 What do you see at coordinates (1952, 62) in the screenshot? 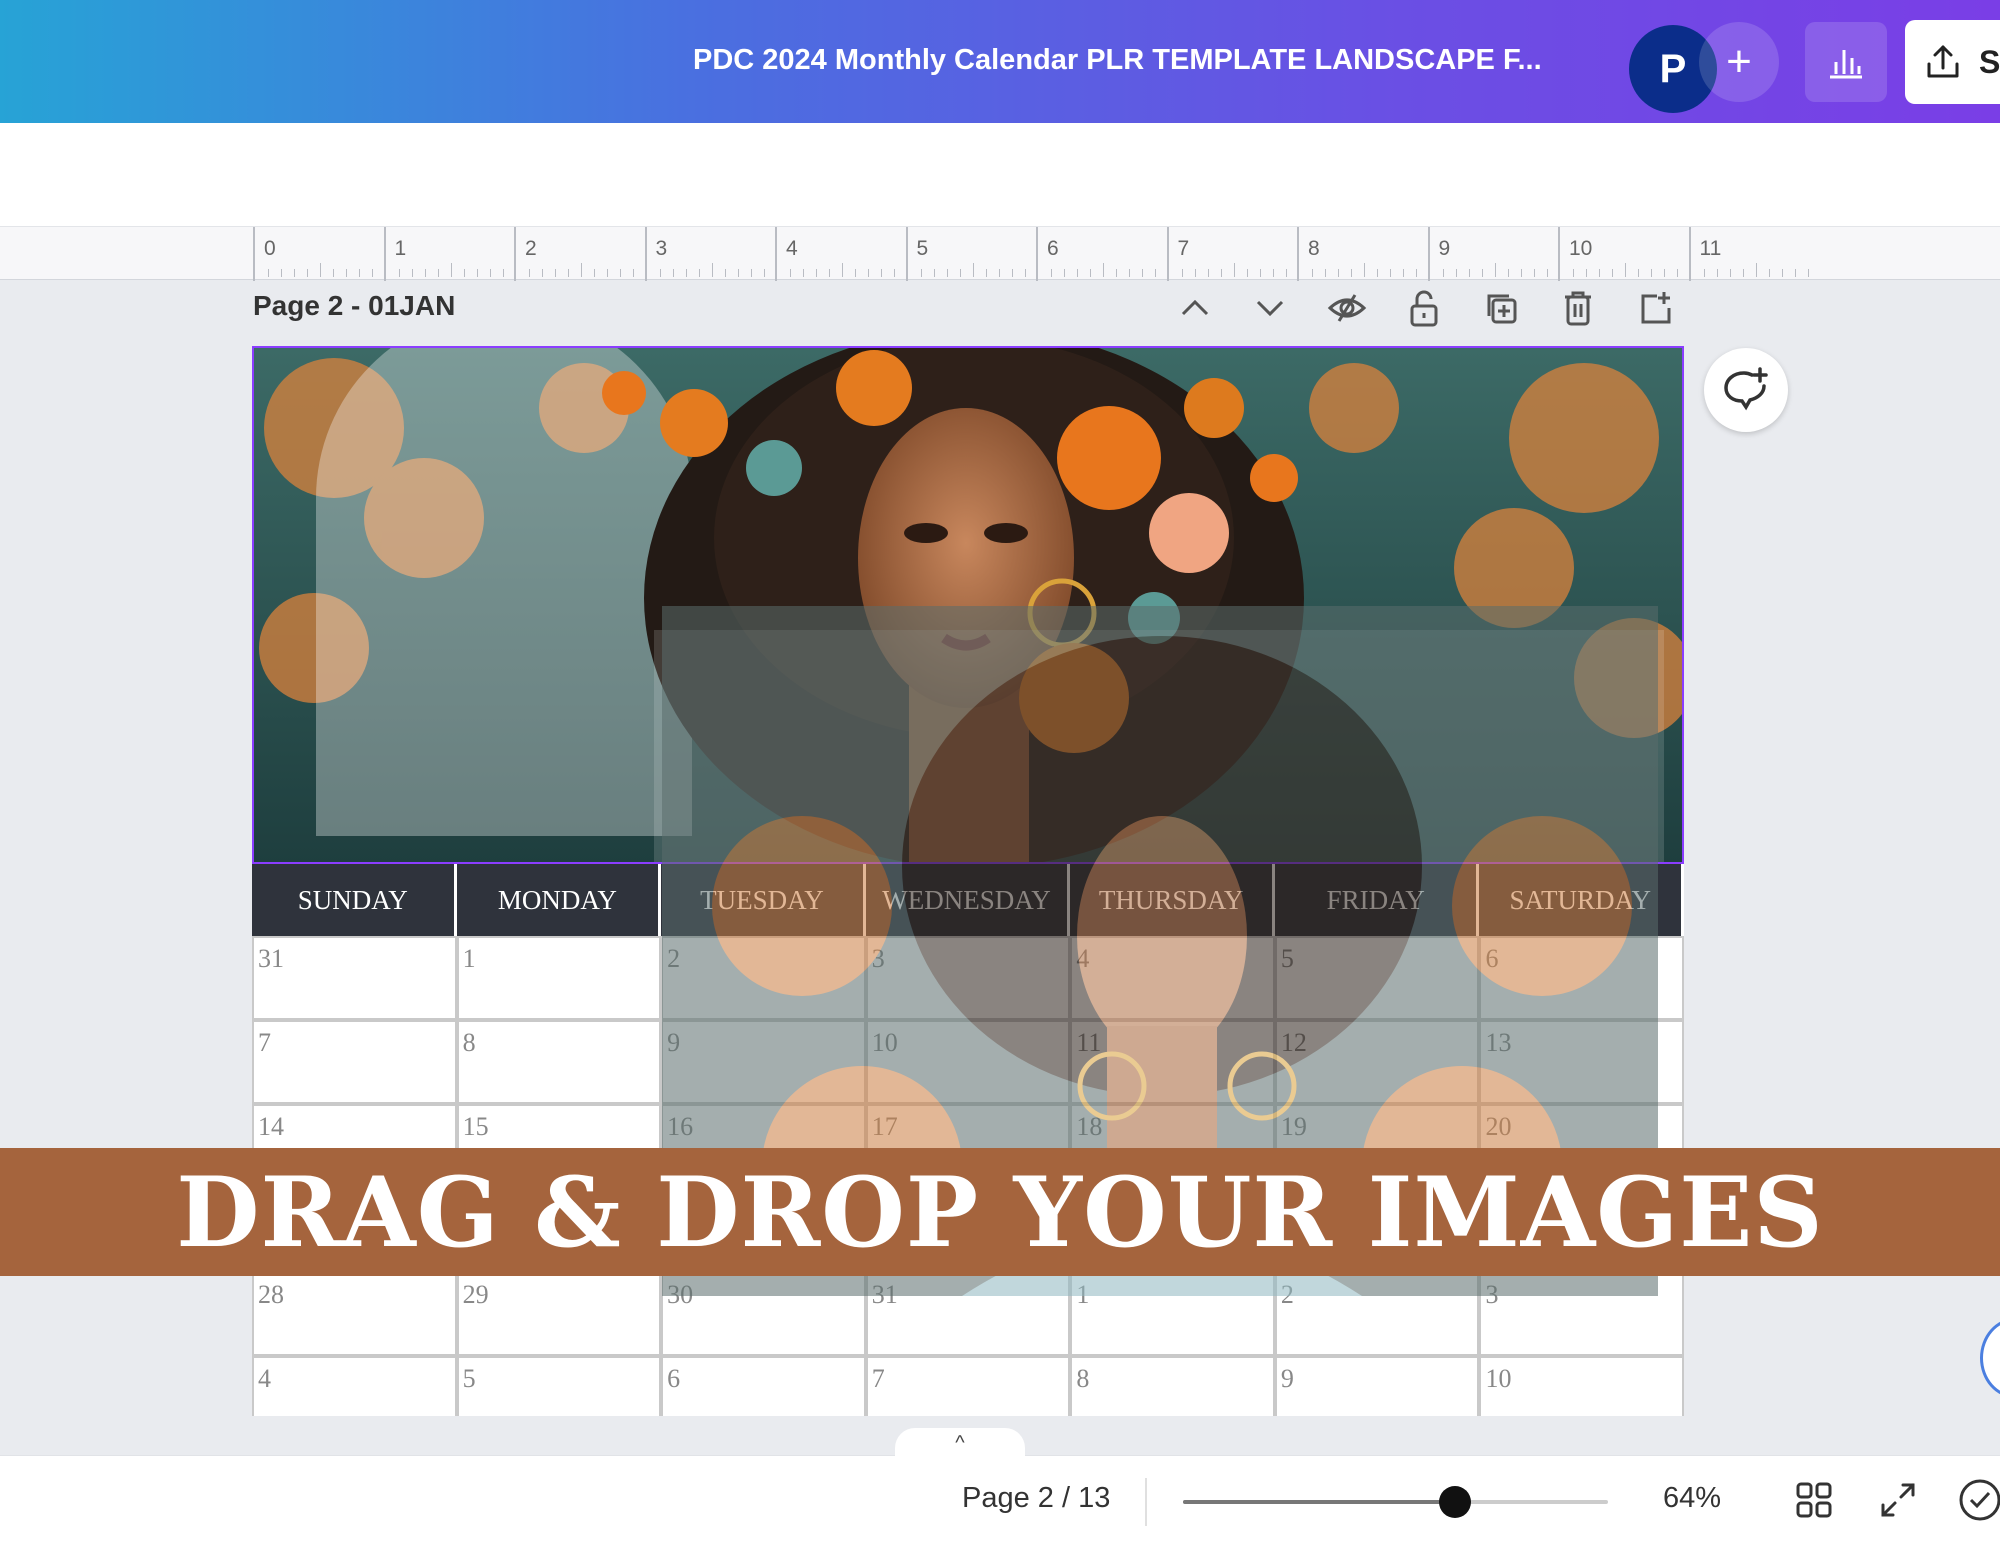
I see `share-button: S` at bounding box center [1952, 62].